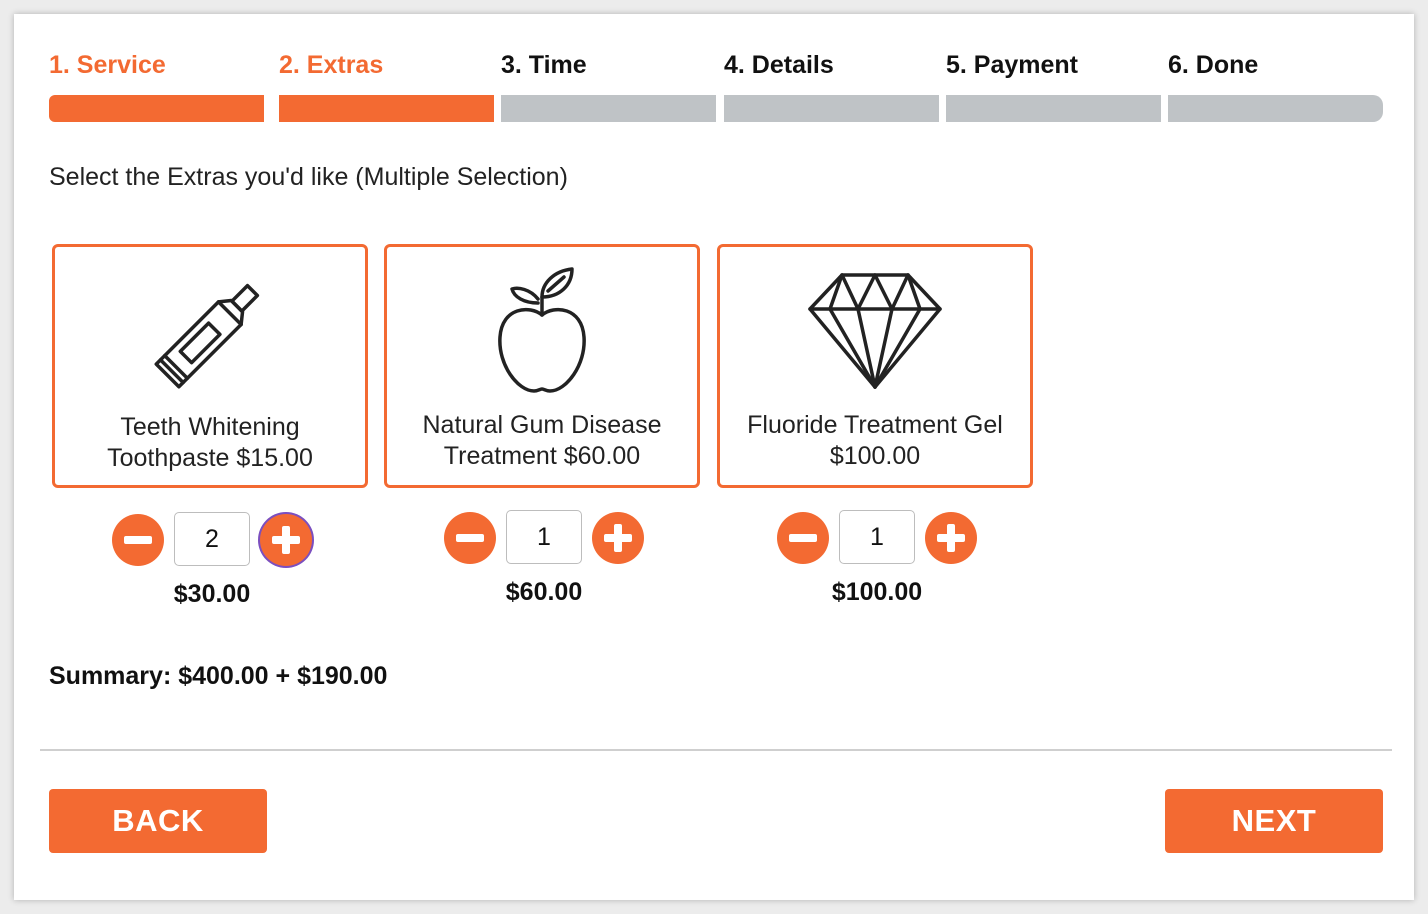 The width and height of the screenshot is (1428, 914). Describe the element at coordinates (1274, 821) in the screenshot. I see `next-button: NEXT` at that location.